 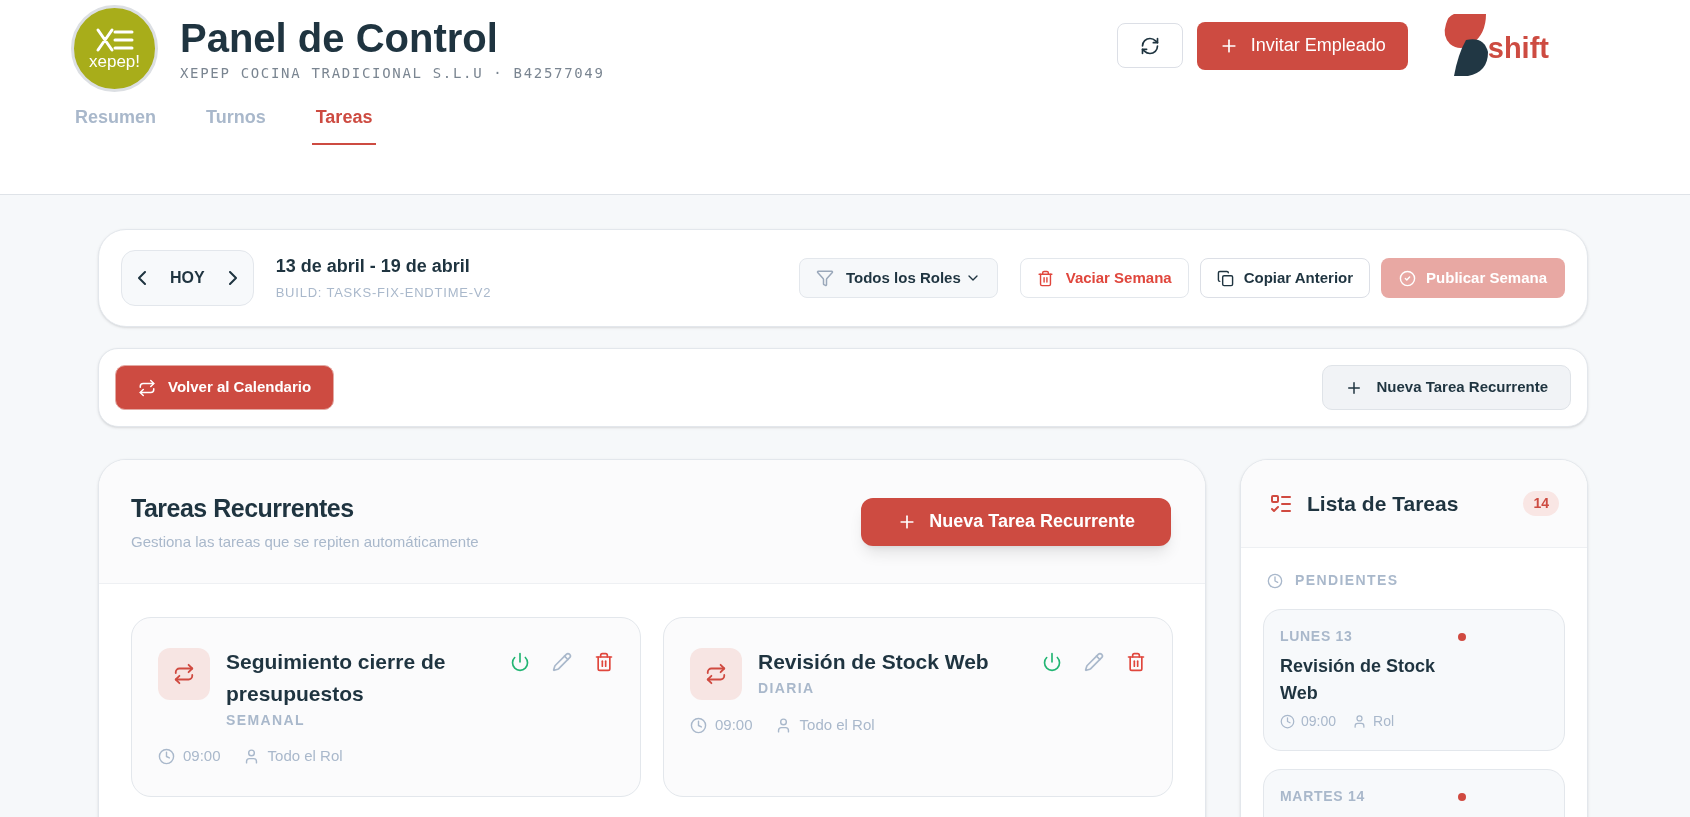 What do you see at coordinates (383, 293) in the screenshot?
I see `build-label: BUILD: TASKS-FIX-ENDTIME-V2` at bounding box center [383, 293].